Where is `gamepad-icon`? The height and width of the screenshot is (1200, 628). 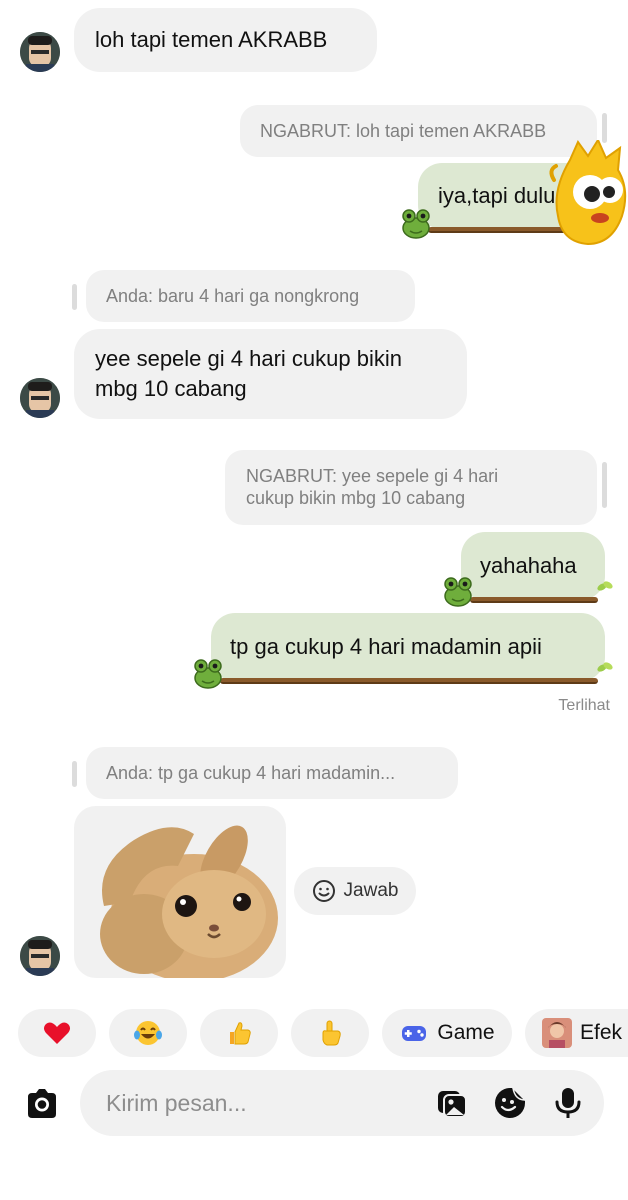
gamepad-icon is located at coordinates (414, 1033).